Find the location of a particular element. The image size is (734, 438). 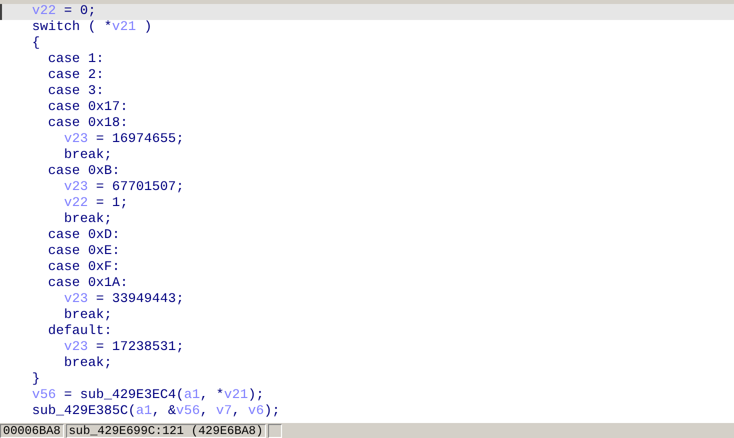

code-line: case 1: is located at coordinates (75, 60).